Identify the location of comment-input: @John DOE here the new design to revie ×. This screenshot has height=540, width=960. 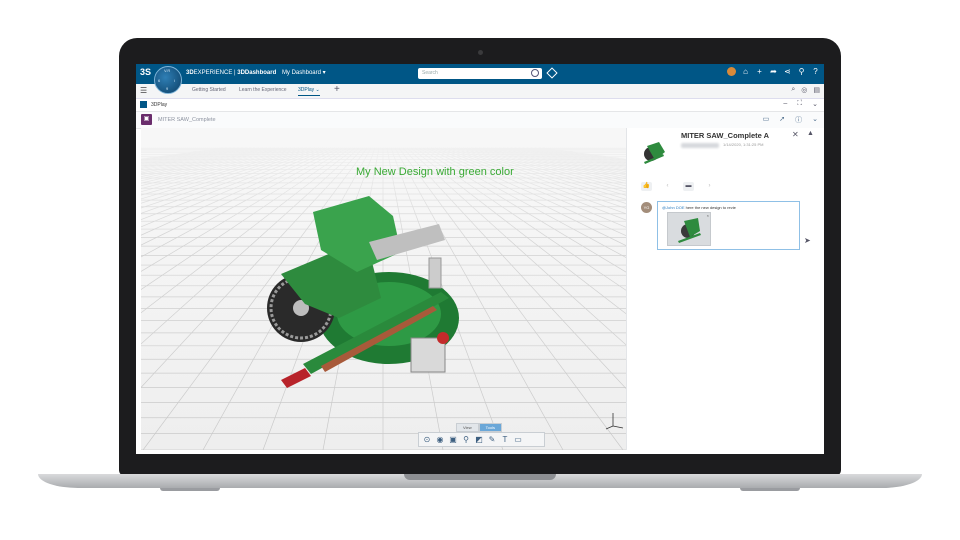
(728, 225).